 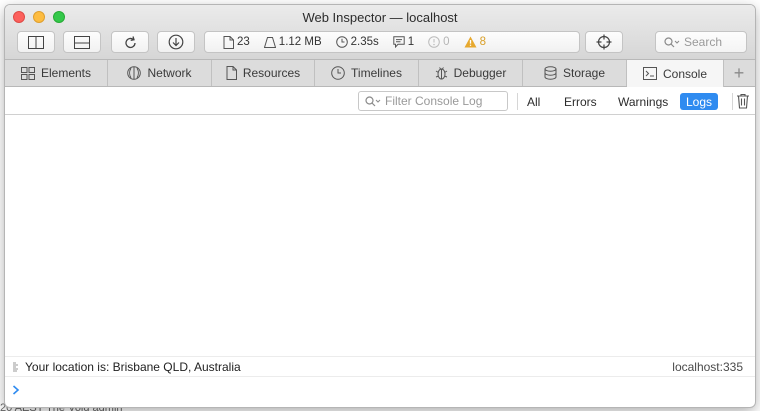 I want to click on filter-console-input: Filter Console Log, so click(x=433, y=101).